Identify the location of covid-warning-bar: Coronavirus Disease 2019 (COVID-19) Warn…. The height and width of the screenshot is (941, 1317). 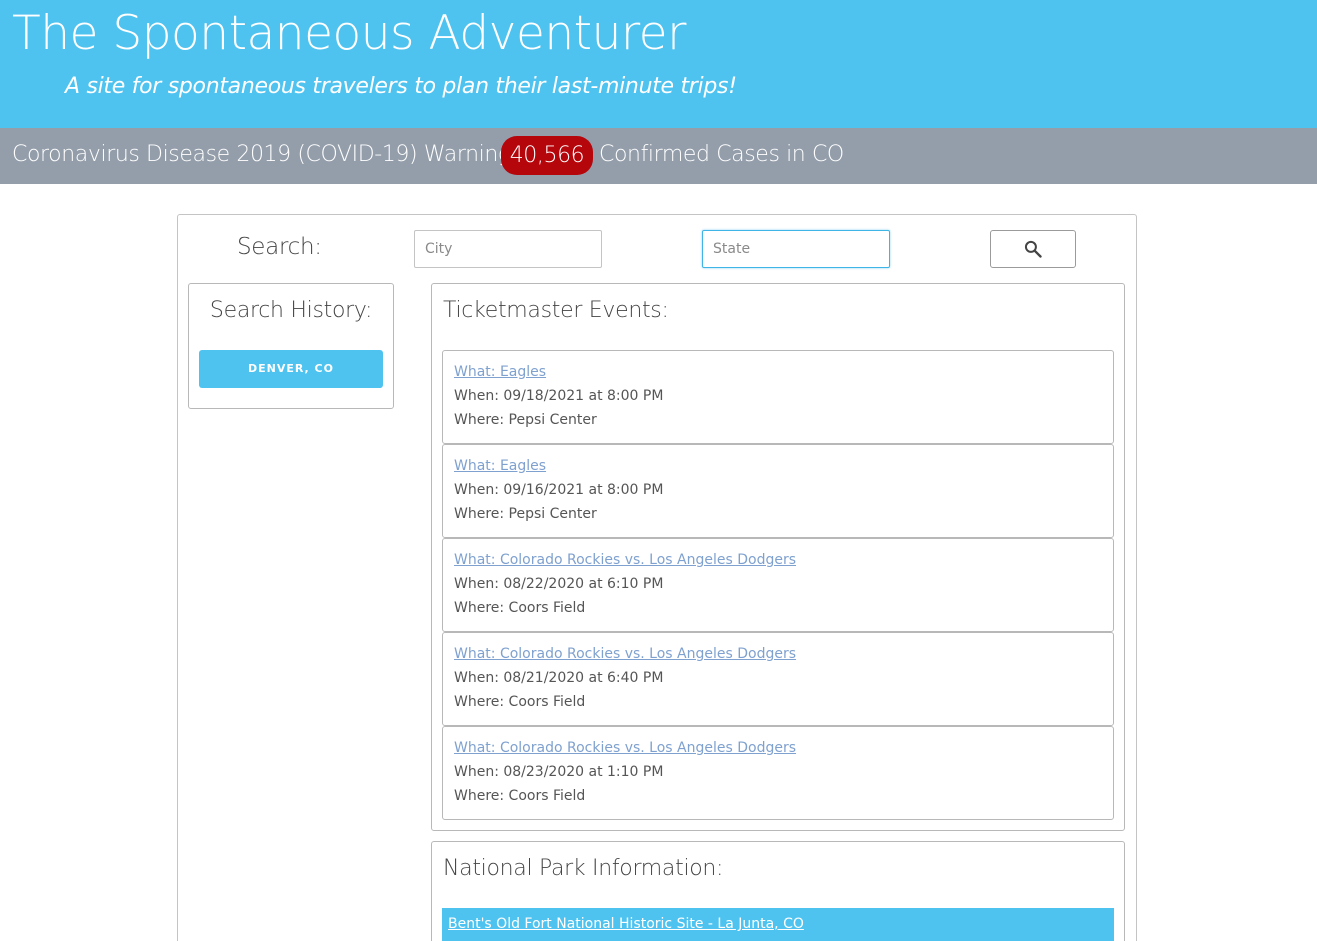
(658, 156).